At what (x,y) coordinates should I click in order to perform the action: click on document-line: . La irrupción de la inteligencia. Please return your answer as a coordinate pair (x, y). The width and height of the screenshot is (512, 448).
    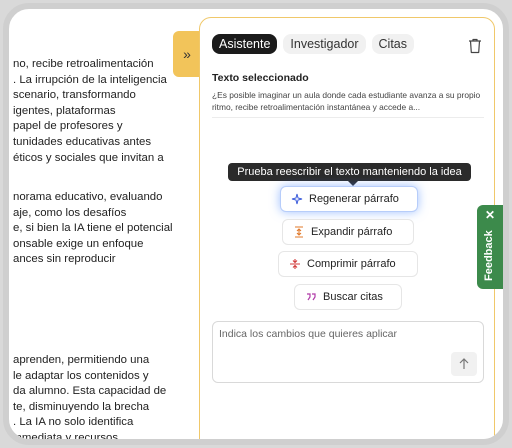
    Looking at the image, I should click on (90, 79).